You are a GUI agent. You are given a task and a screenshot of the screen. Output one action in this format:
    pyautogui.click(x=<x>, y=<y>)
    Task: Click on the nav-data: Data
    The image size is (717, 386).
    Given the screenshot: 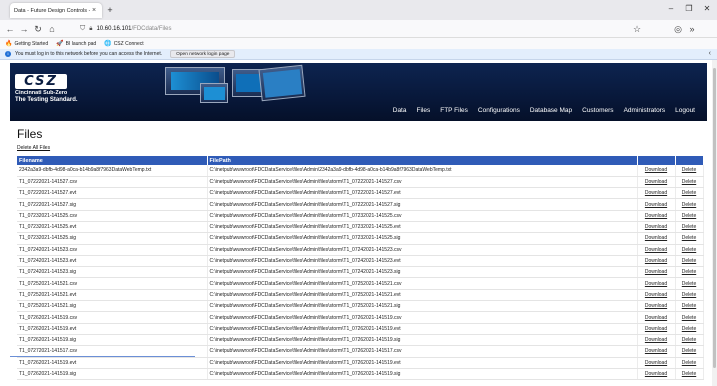 What is the action you would take?
    pyautogui.click(x=400, y=110)
    